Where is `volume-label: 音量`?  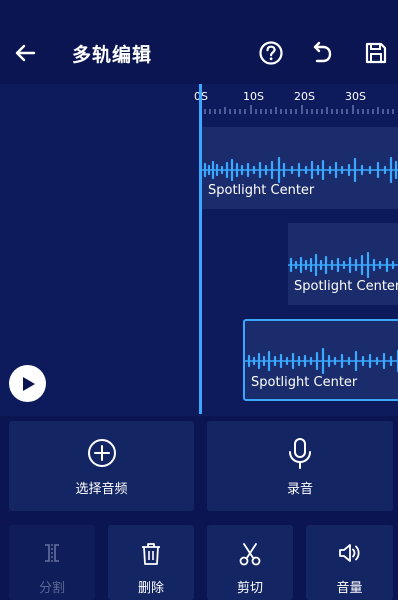
volume-label: 音量 is located at coordinates (349, 588).